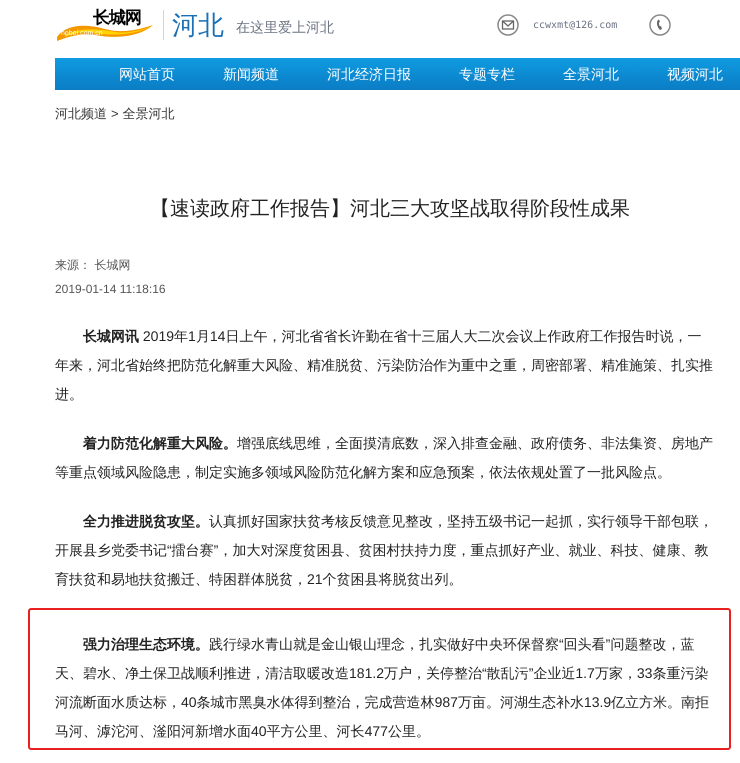 This screenshot has width=740, height=763. What do you see at coordinates (148, 114) in the screenshot?
I see `breadcrumb-link: 全景河北` at bounding box center [148, 114].